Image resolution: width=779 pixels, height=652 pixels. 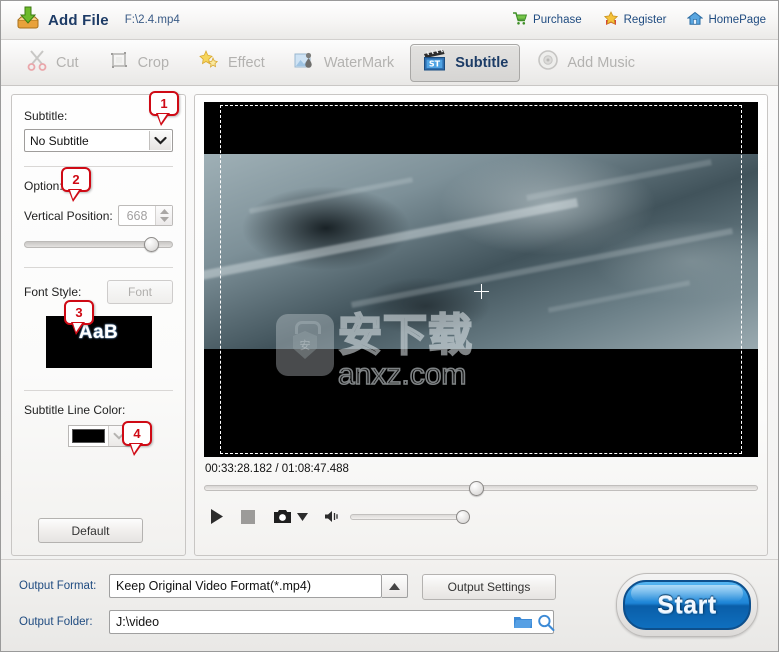 What do you see at coordinates (557, 20) in the screenshot?
I see `purchase-label: Purchase` at bounding box center [557, 20].